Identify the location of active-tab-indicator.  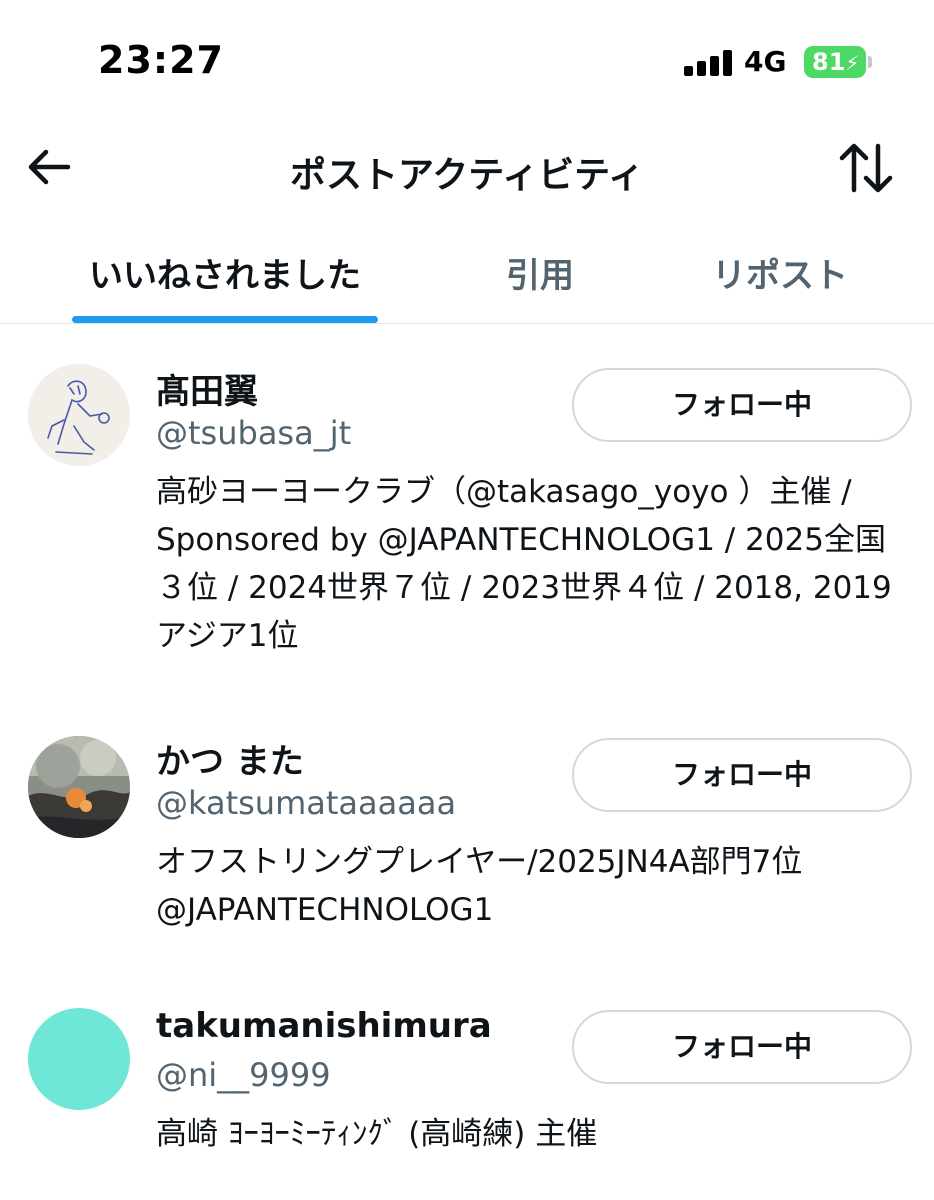
(225, 319).